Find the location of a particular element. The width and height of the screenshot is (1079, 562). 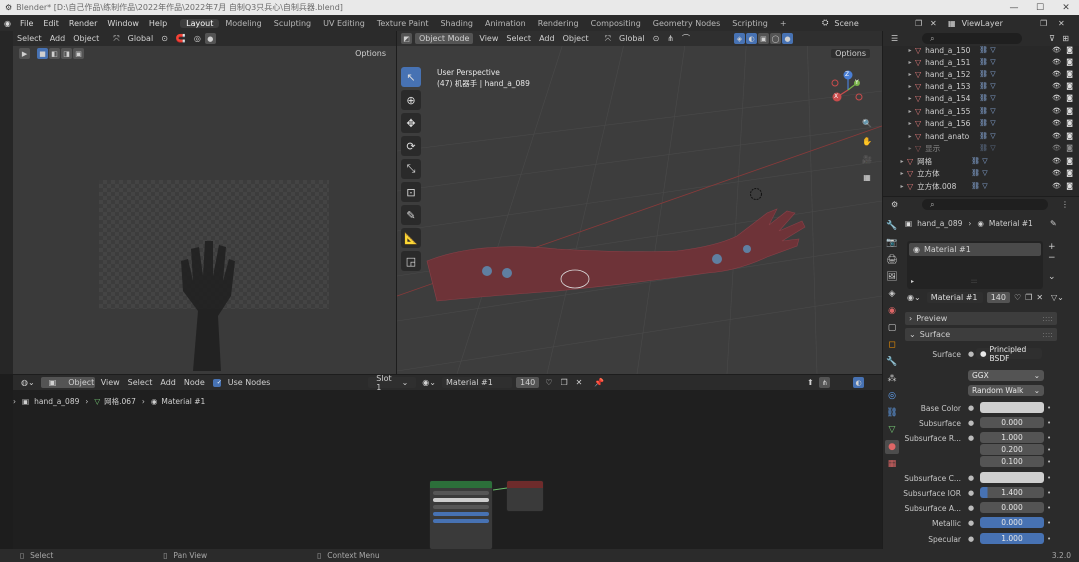

move-tool-icon: ✥ is located at coordinates (411, 123).